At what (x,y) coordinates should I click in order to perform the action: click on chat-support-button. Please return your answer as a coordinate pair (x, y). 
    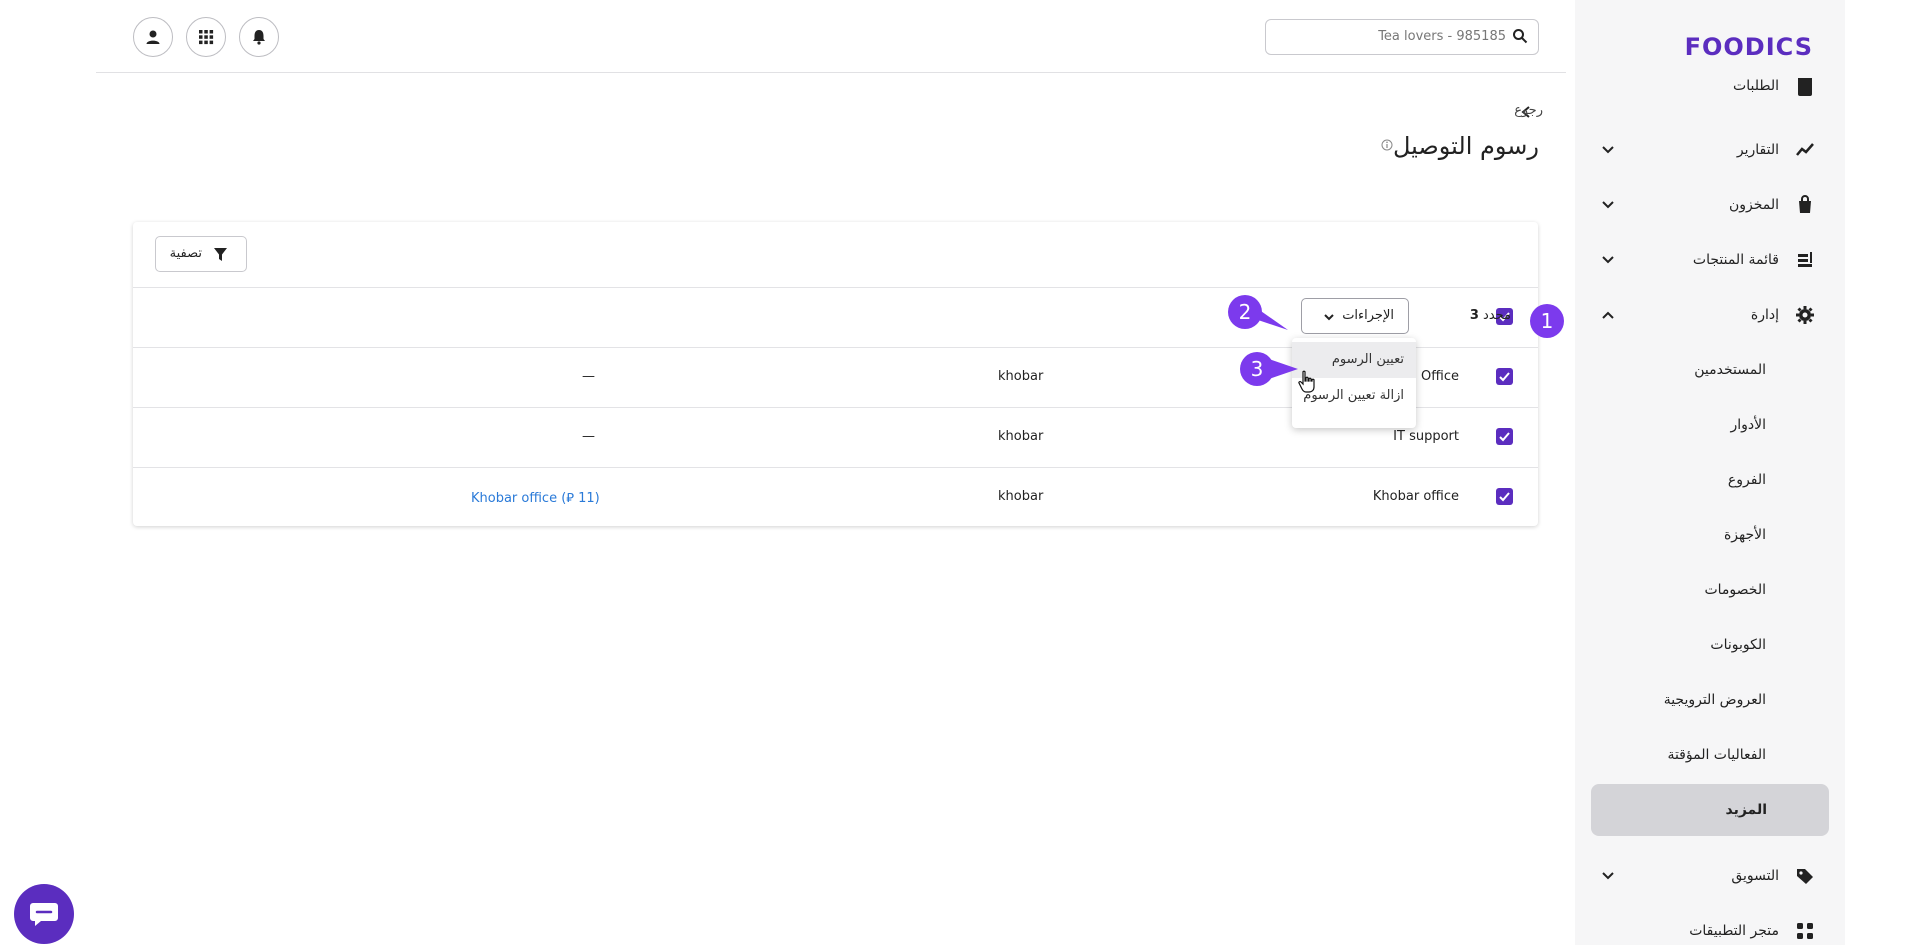
    Looking at the image, I should click on (44, 914).